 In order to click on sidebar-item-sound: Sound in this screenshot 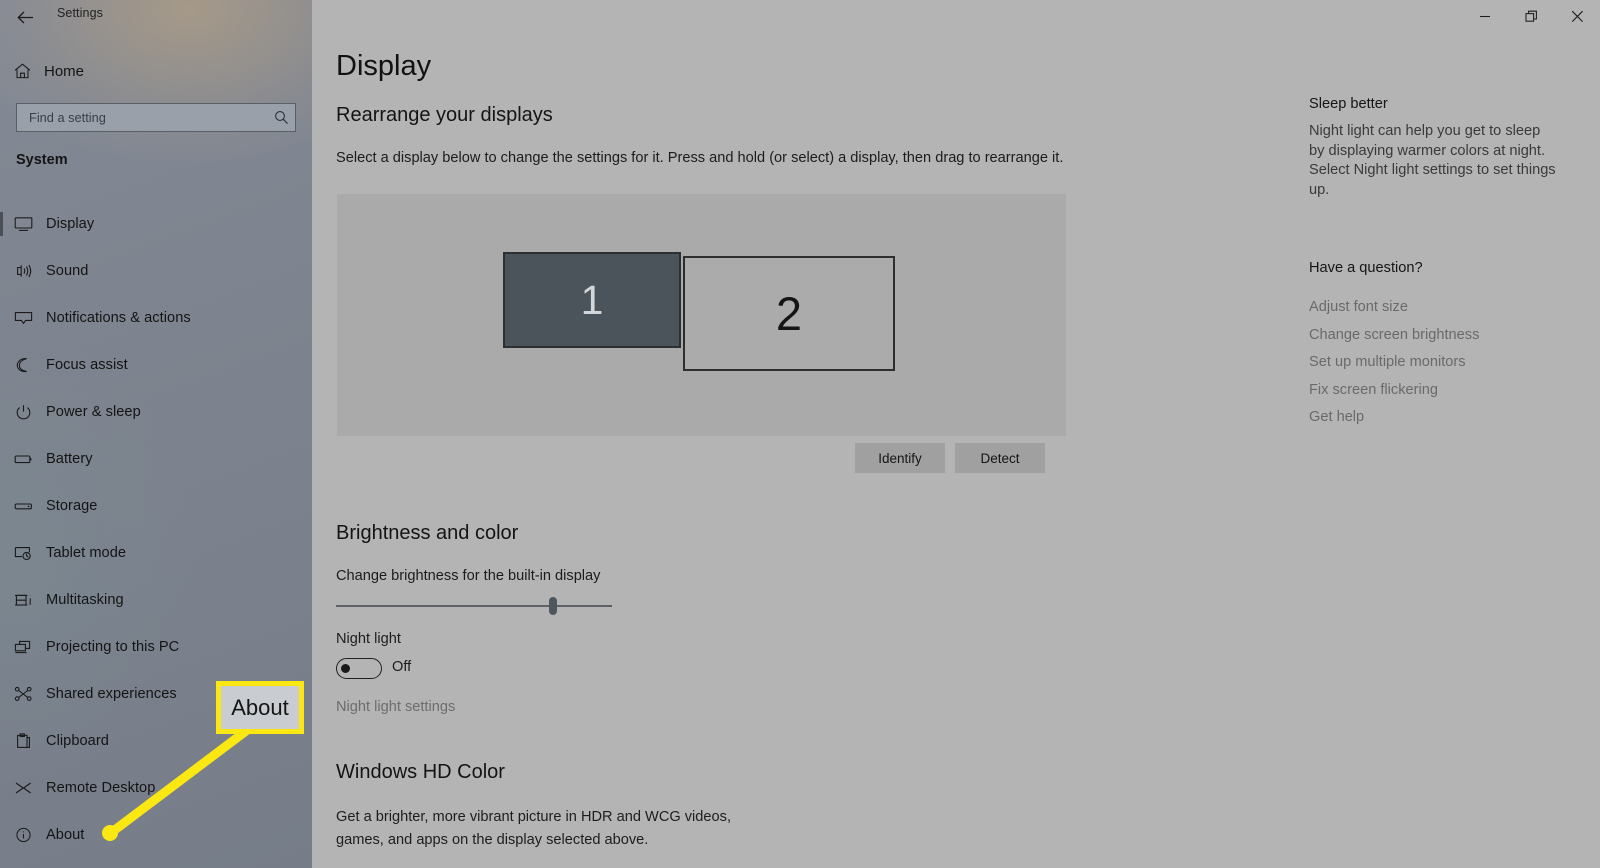, I will do `click(156, 270)`.